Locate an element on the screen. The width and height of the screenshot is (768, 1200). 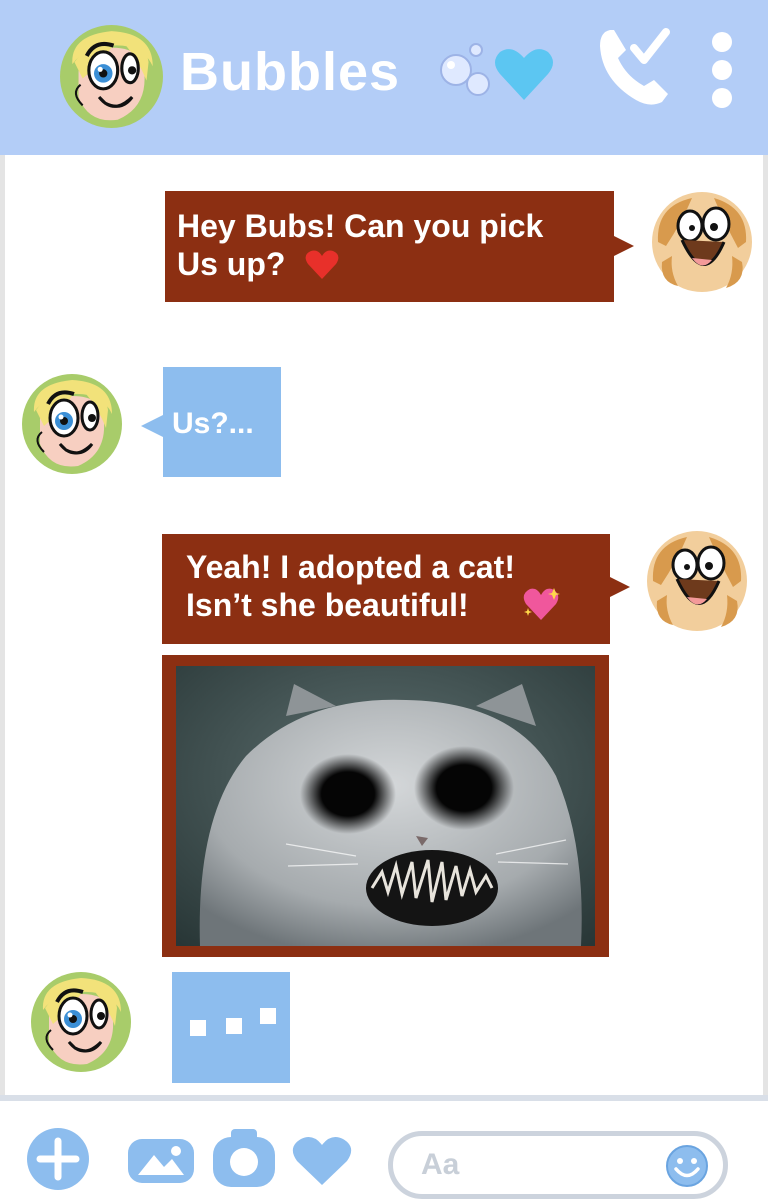
cat-photo is located at coordinates (385, 806).